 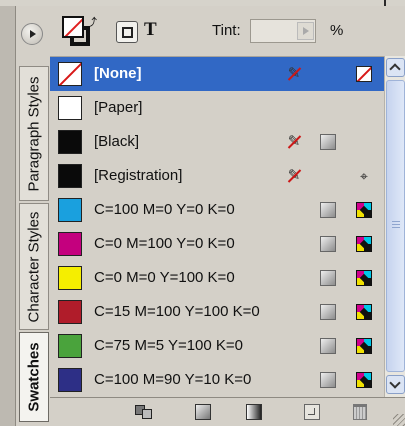 I want to click on swatch-row-magenta: C=0 M=100 Y=0 K=0, so click(x=217, y=244).